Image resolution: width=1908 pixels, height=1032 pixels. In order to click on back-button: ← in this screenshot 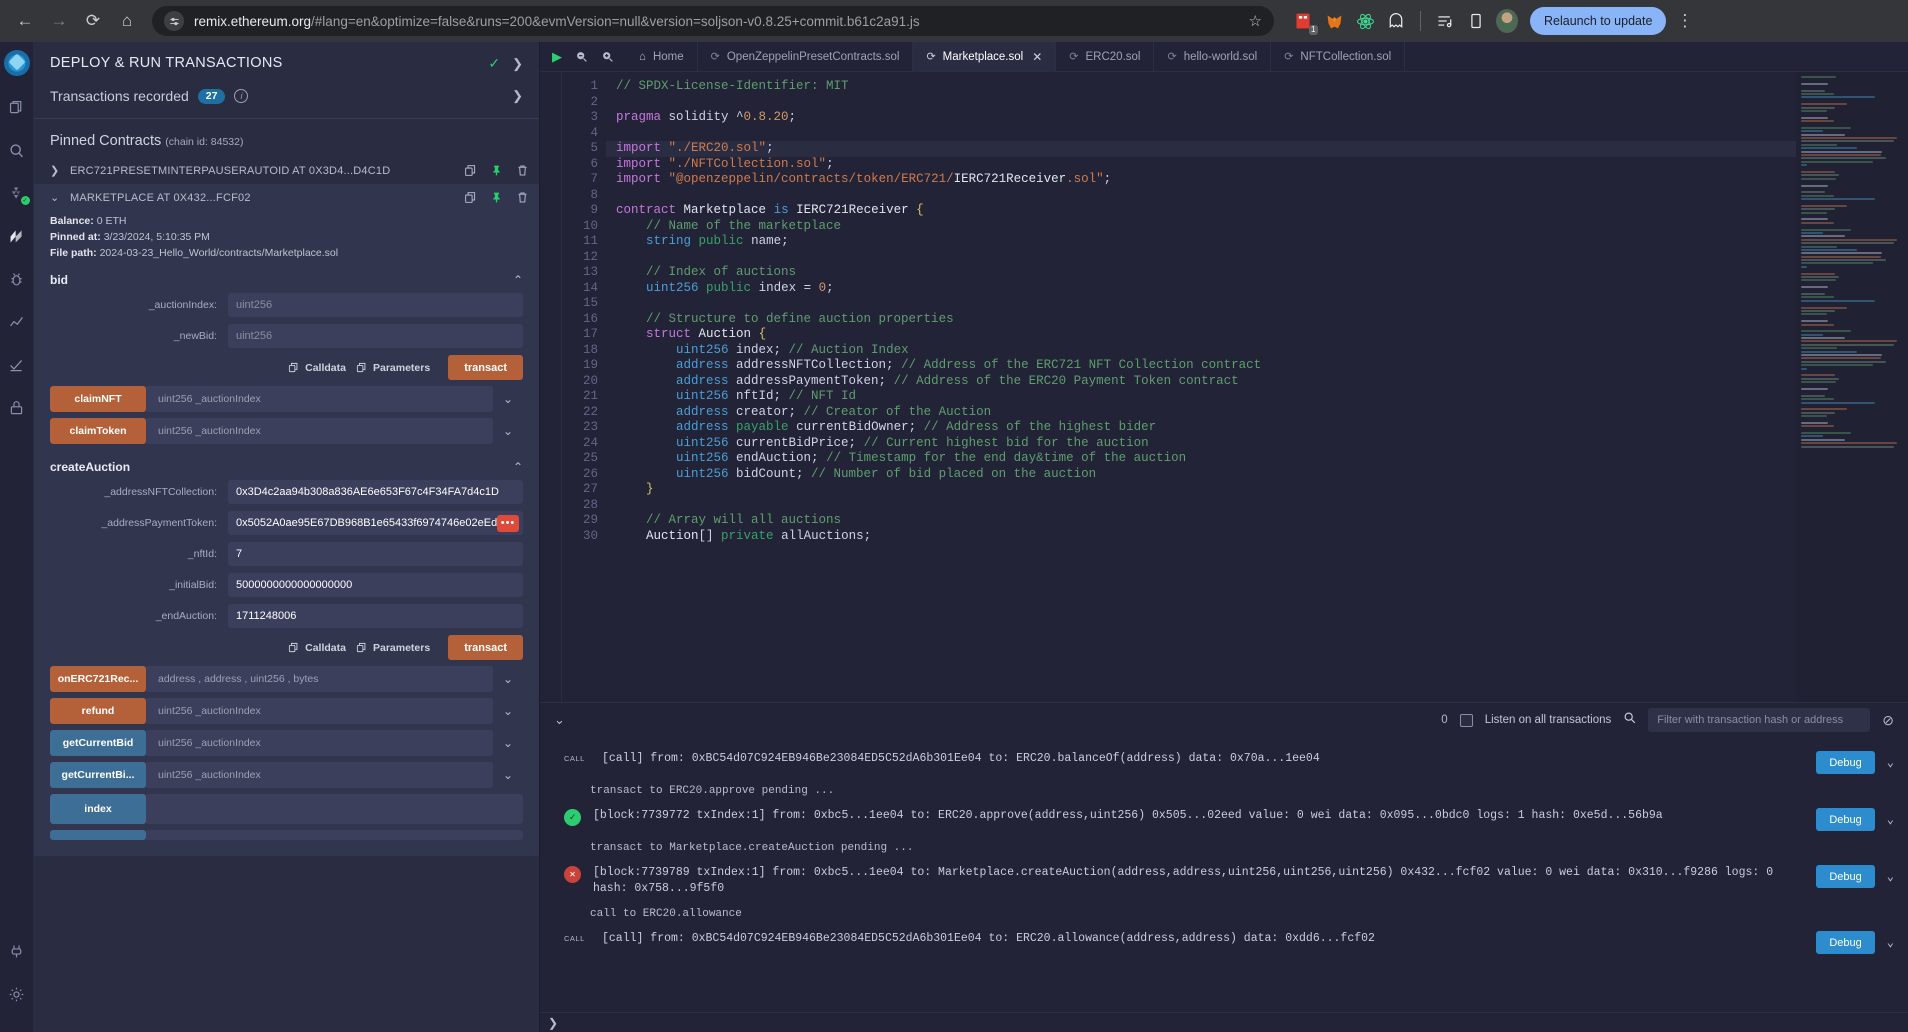, I will do `click(25, 21)`.